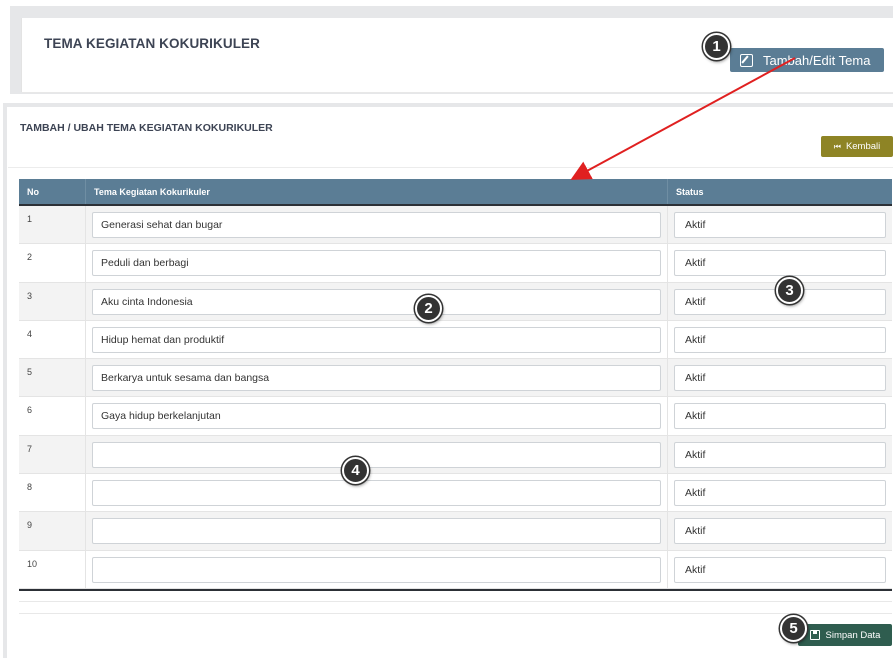 This screenshot has width=893, height=658. What do you see at coordinates (428, 308) in the screenshot?
I see `callout-marker-2: 2` at bounding box center [428, 308].